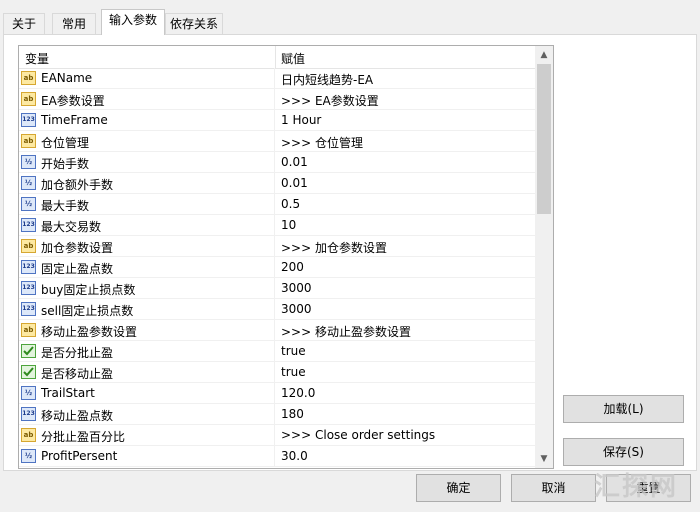 This screenshot has height=512, width=700. What do you see at coordinates (147, 351) in the screenshot?
I see `variable-cell: 是否分批止盈` at bounding box center [147, 351].